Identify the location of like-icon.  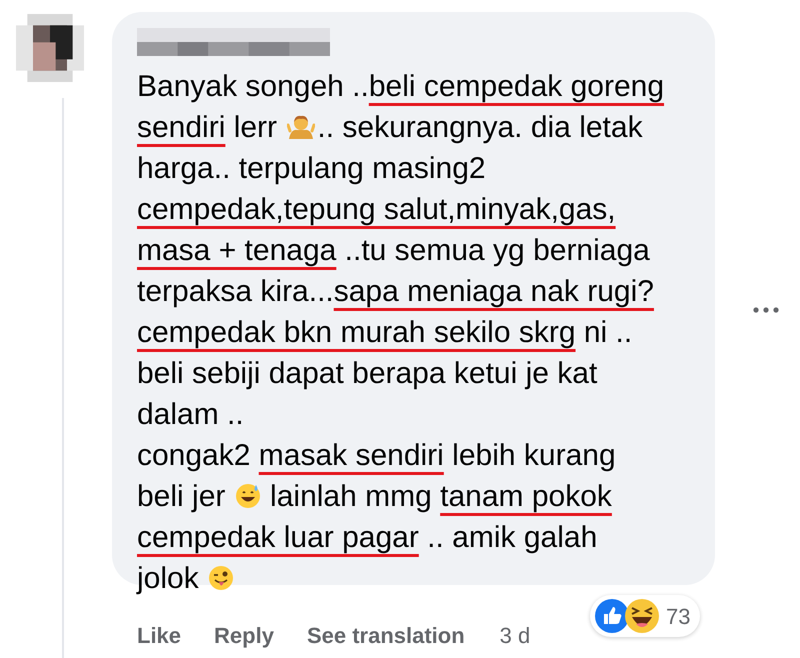
(612, 616).